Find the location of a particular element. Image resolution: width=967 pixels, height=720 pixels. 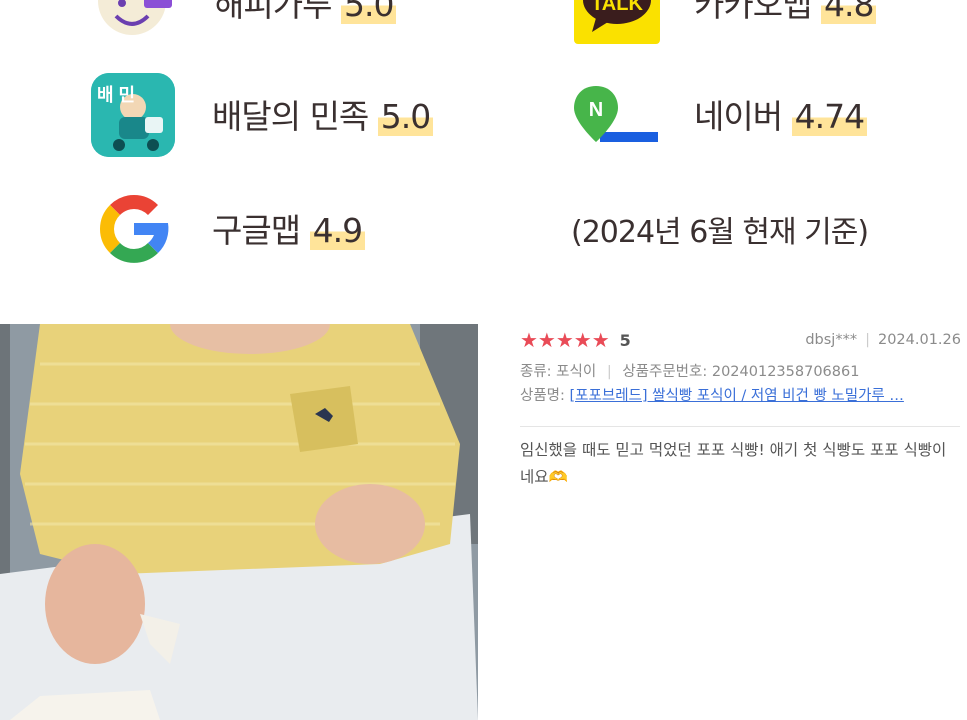

rating-row-kakao: 카카오맵 4.8 is located at coordinates (785, 13).